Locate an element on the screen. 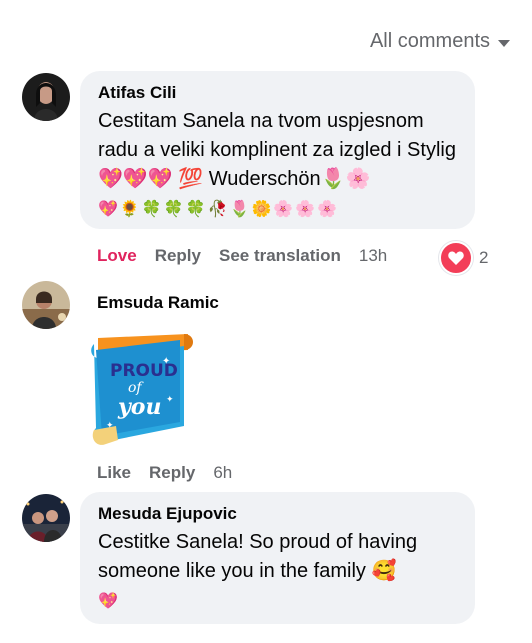 The height and width of the screenshot is (643, 532). comment-emoji-line: 💖 is located at coordinates (109, 600).